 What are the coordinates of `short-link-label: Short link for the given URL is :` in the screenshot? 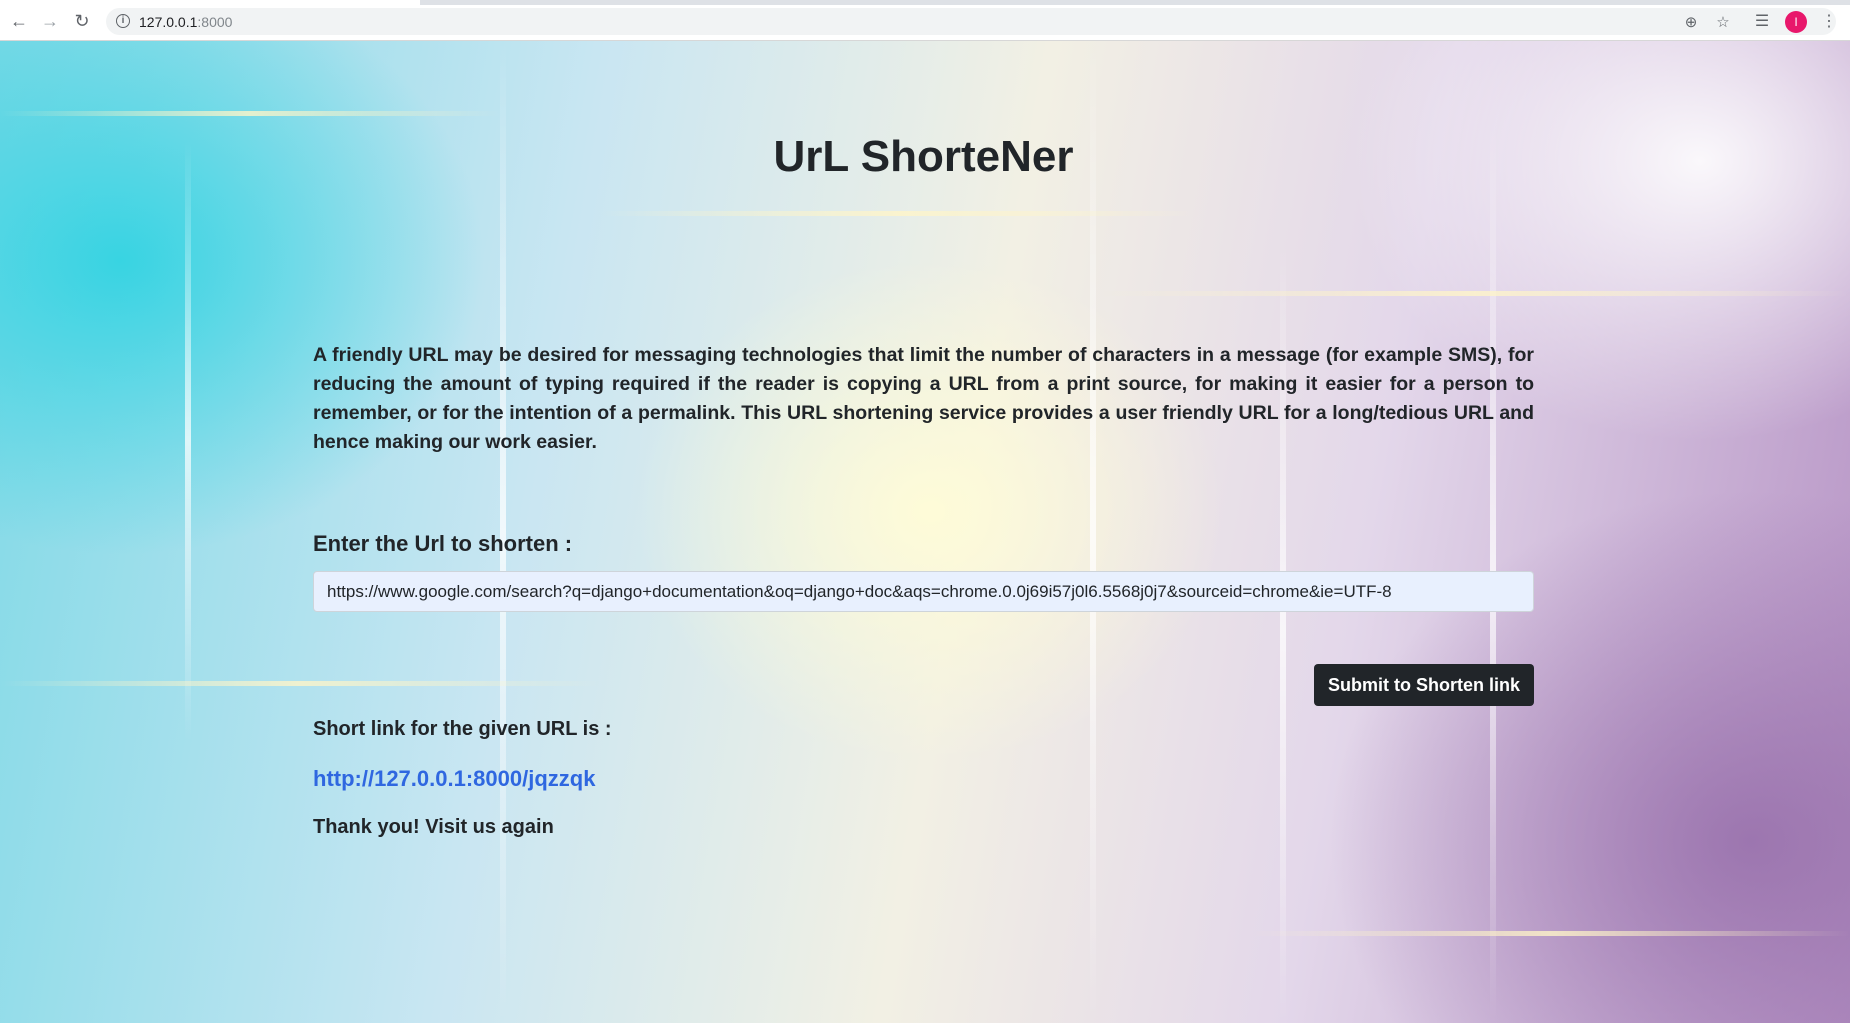 It's located at (462, 729).